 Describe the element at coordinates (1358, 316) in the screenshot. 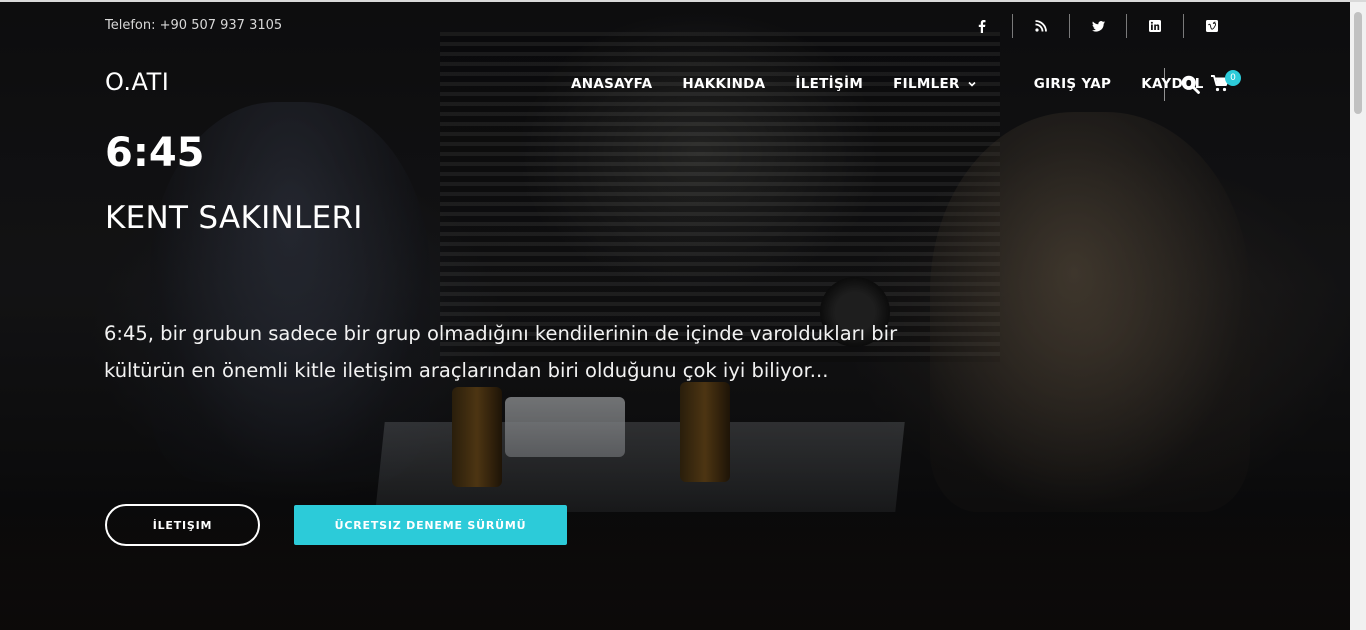

I see `scrollbar` at that location.